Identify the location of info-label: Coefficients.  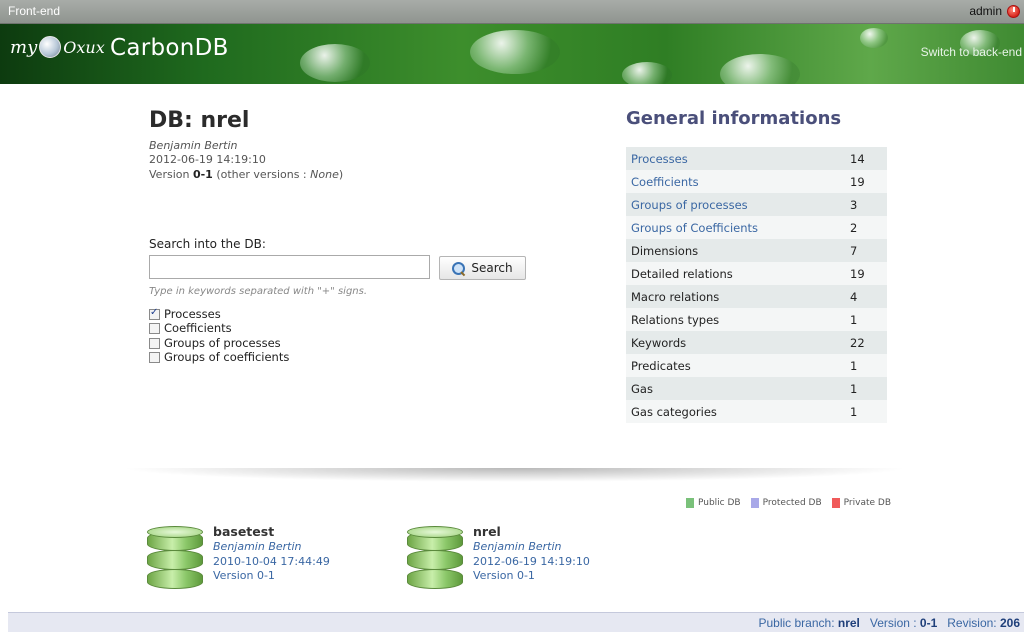
(735, 181).